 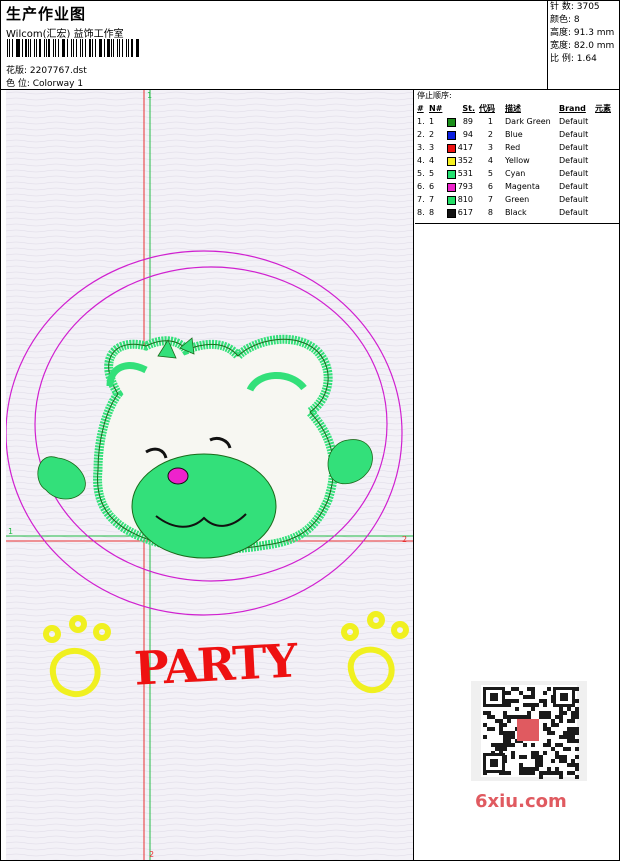 What do you see at coordinates (582, 46) in the screenshot?
I see `stat-width: 宽度: 82.0 mm` at bounding box center [582, 46].